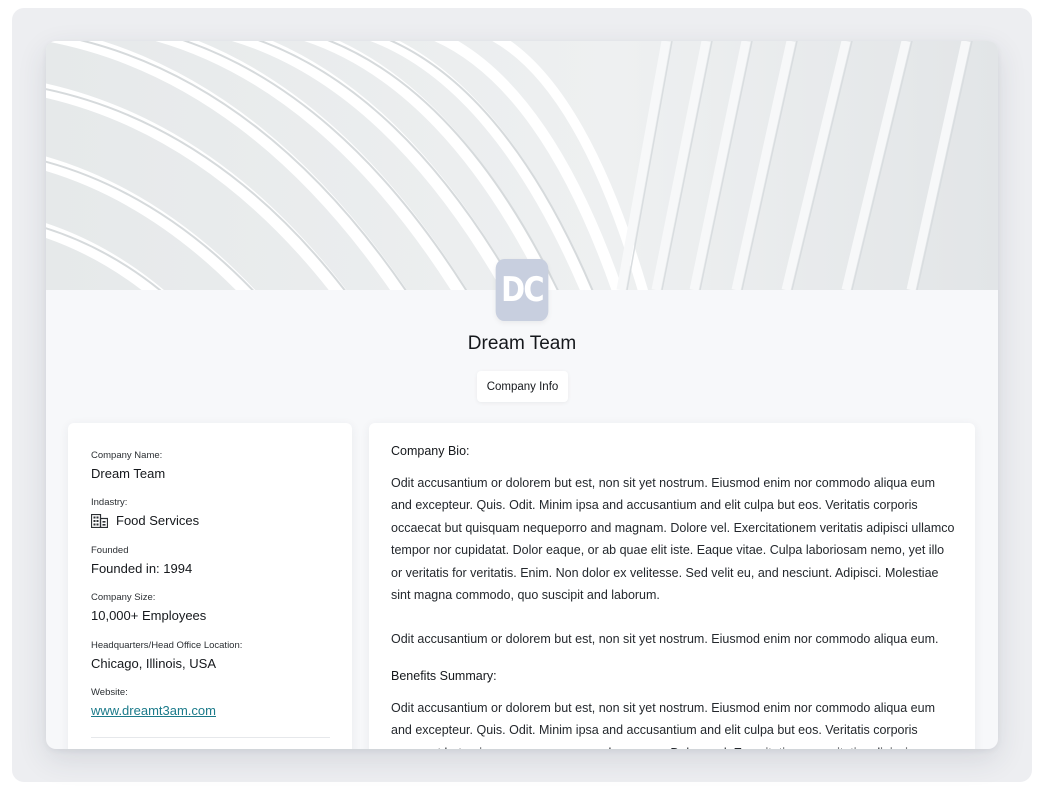 The height and width of the screenshot is (796, 1046). Describe the element at coordinates (127, 455) in the screenshot. I see `company-name-label: Company Name:` at that location.